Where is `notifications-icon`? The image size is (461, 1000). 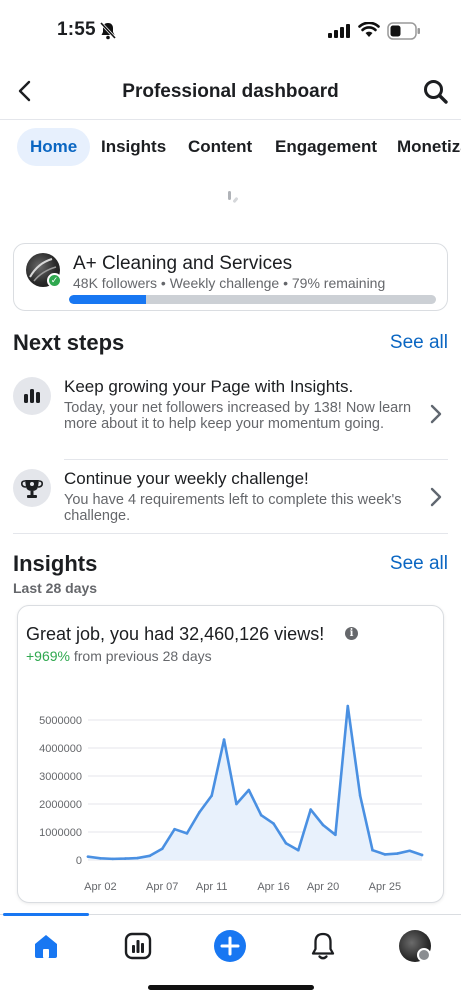
notifications-icon is located at coordinates (323, 946).